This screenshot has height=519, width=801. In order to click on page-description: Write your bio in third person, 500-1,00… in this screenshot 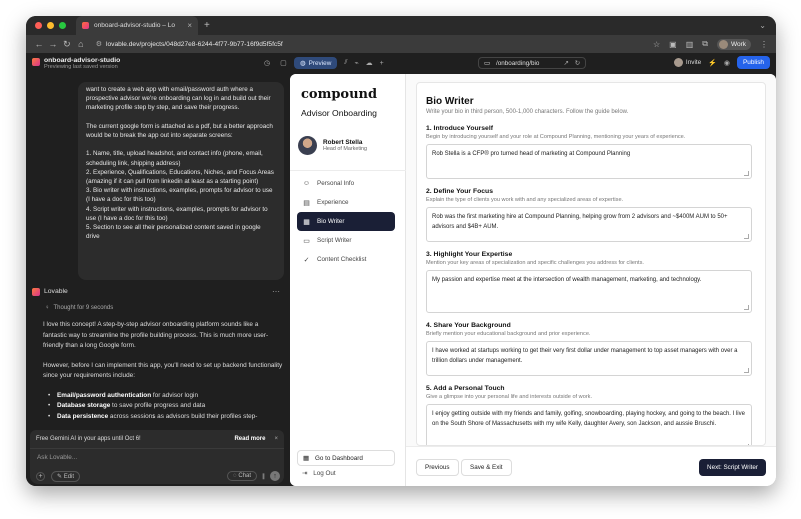, I will do `click(527, 112)`.